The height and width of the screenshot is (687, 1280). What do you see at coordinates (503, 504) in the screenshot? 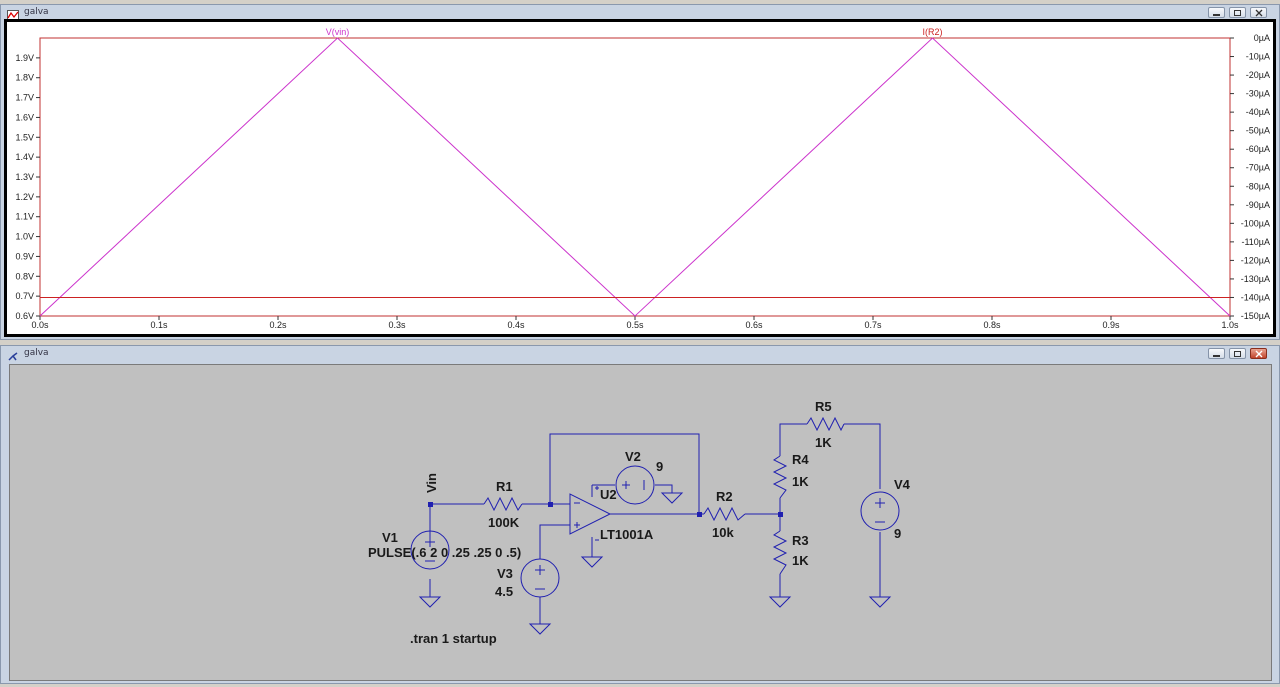
I see `resistor-r1` at bounding box center [503, 504].